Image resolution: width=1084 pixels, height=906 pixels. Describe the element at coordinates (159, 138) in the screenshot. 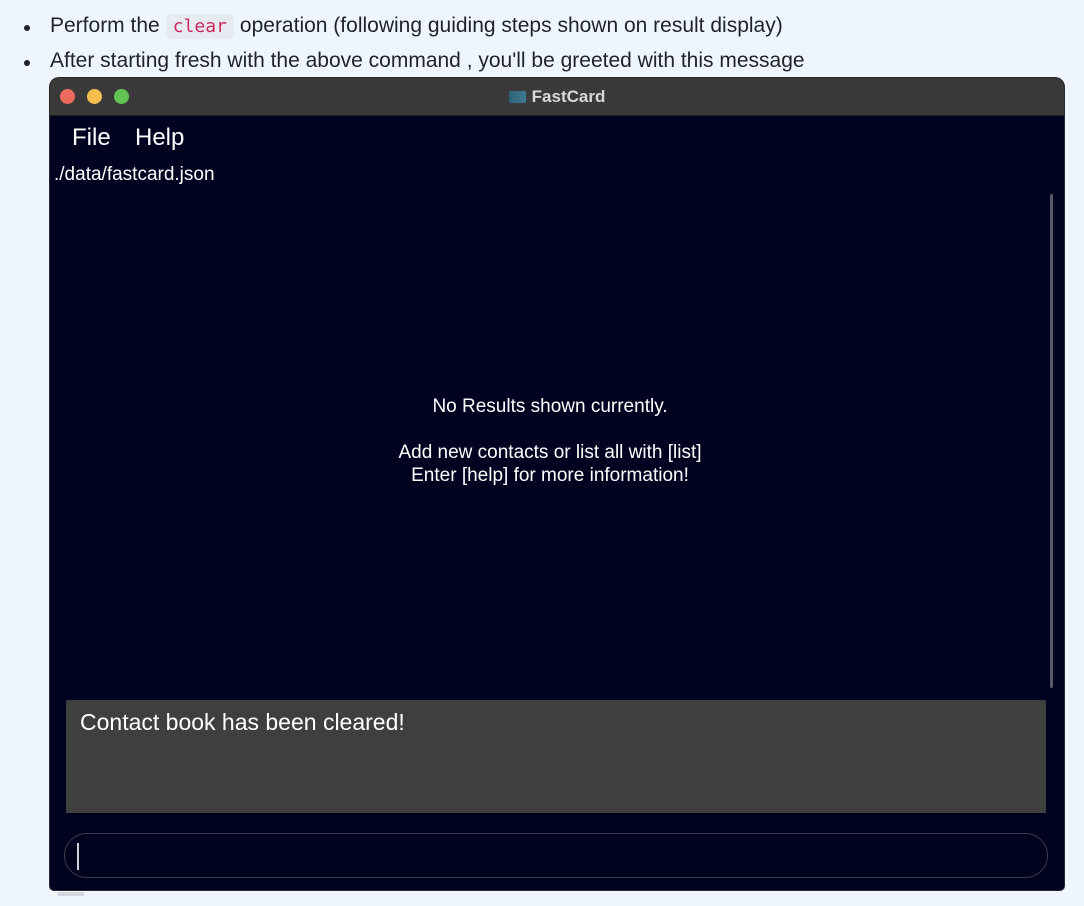

I see `menu-help: Help` at that location.